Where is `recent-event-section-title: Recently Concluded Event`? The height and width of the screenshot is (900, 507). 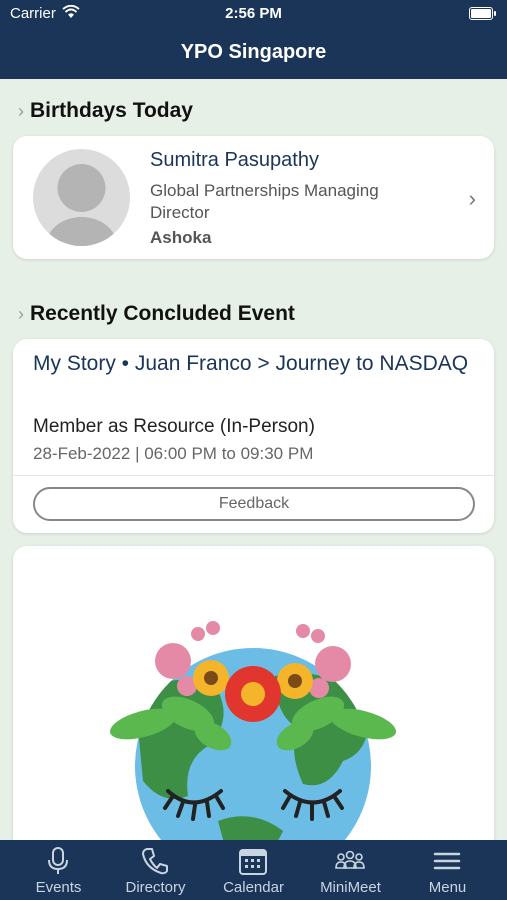 recent-event-section-title: Recently Concluded Event is located at coordinates (162, 313).